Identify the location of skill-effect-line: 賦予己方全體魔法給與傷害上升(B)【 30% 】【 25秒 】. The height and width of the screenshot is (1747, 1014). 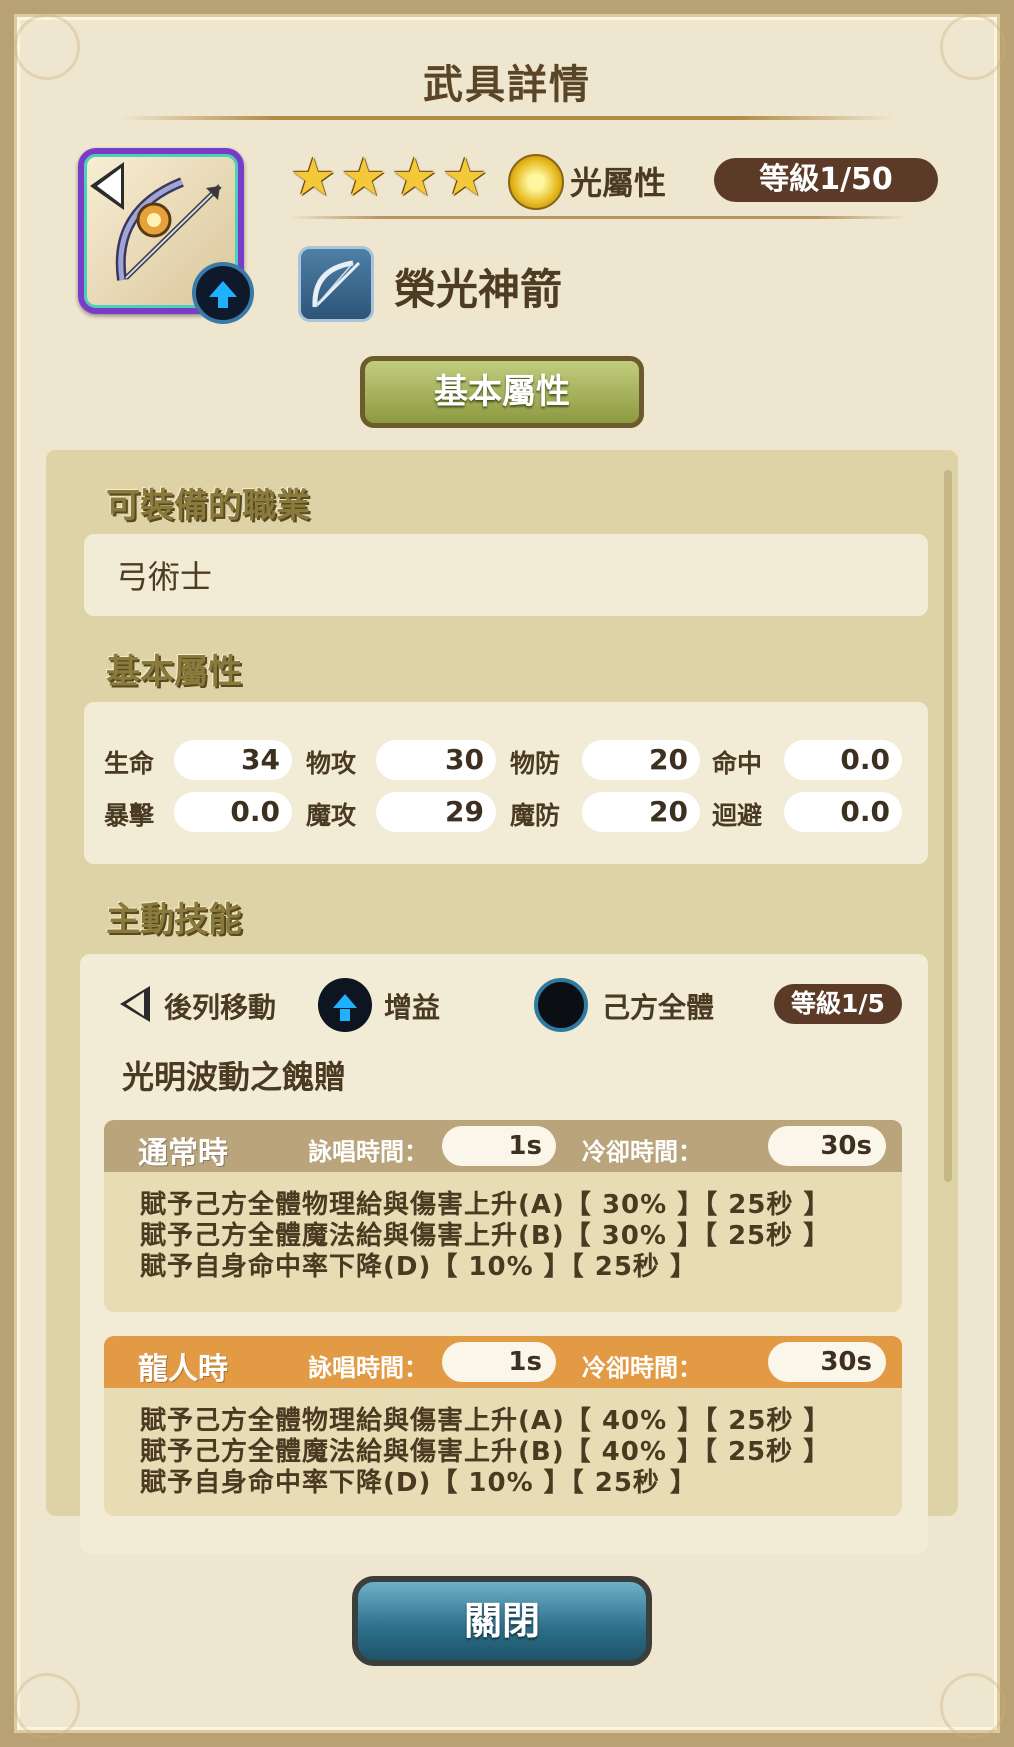
(485, 1236).